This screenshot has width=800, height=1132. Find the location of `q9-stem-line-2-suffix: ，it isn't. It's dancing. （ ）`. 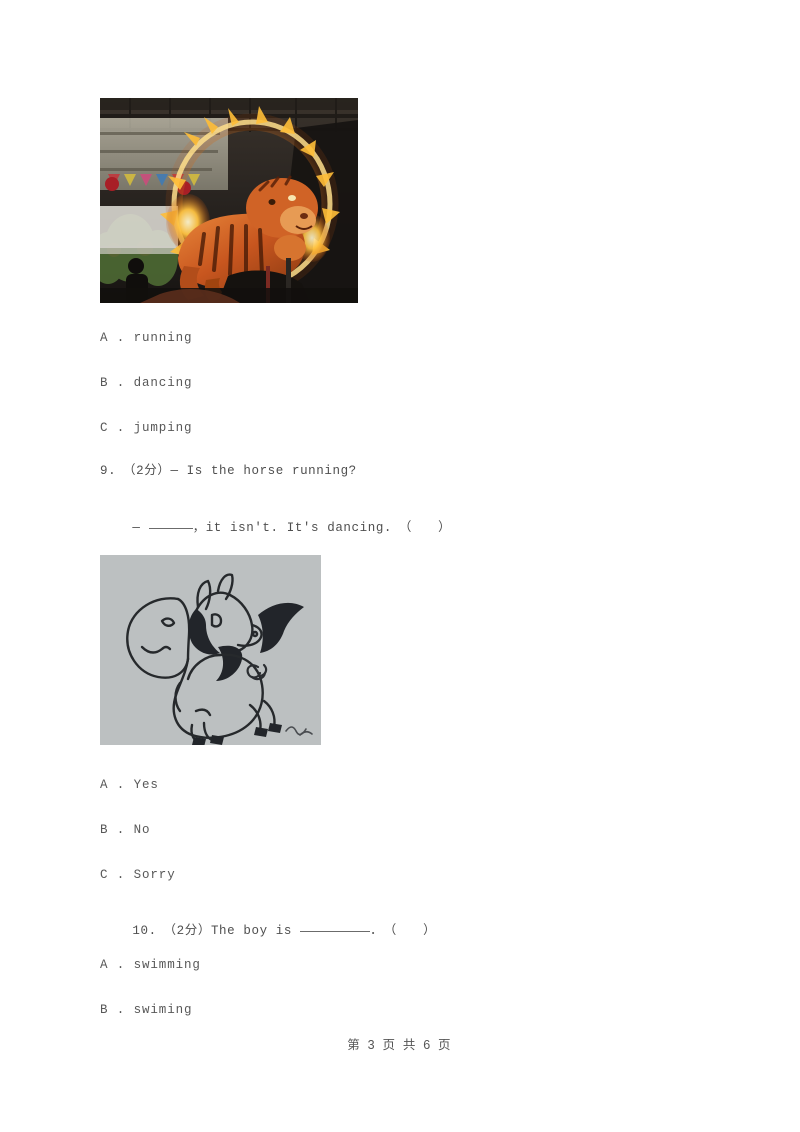

q9-stem-line-2-suffix: ，it isn't. It's dancing. （ ） is located at coordinates (322, 527).